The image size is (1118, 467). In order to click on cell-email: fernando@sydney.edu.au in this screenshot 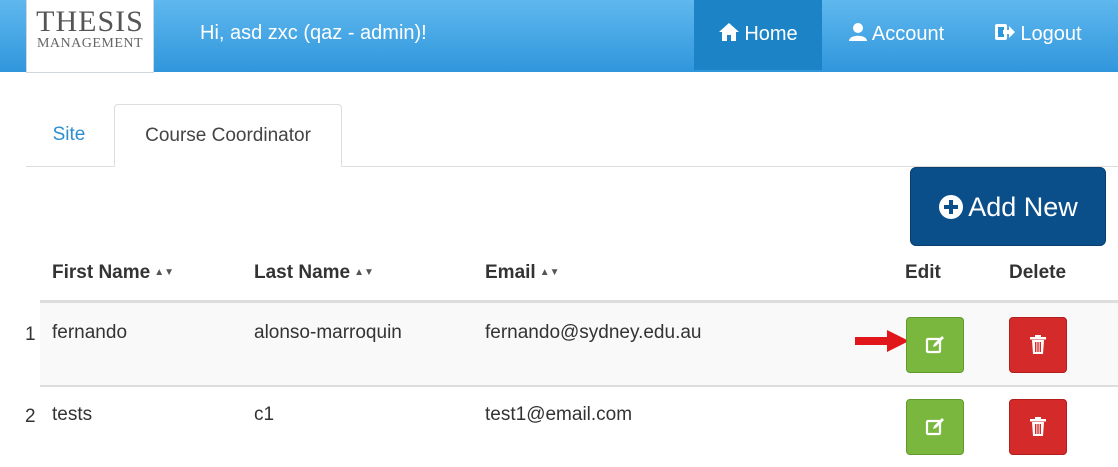, I will do `click(593, 332)`.